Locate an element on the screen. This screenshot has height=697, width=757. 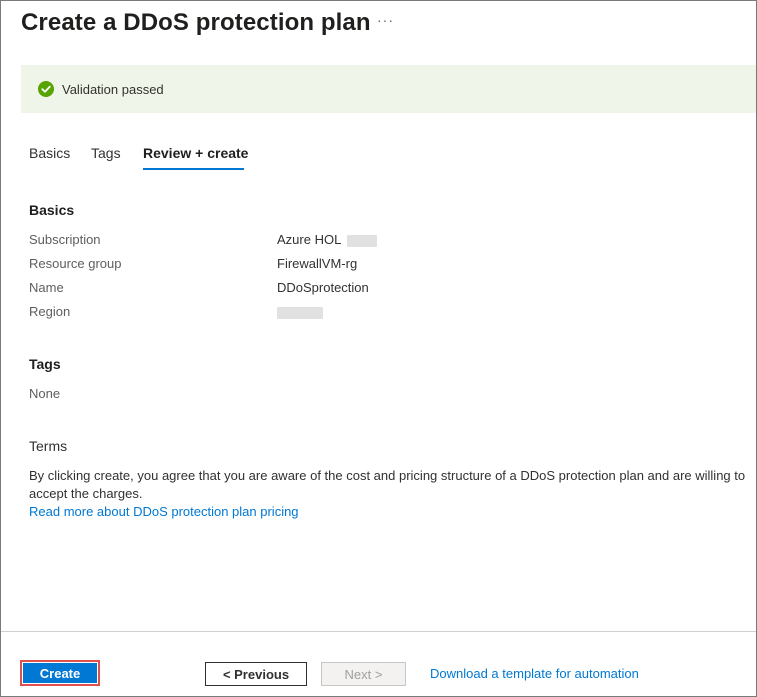
field-row-name: Name DDoSprotection is located at coordinates (379, 290).